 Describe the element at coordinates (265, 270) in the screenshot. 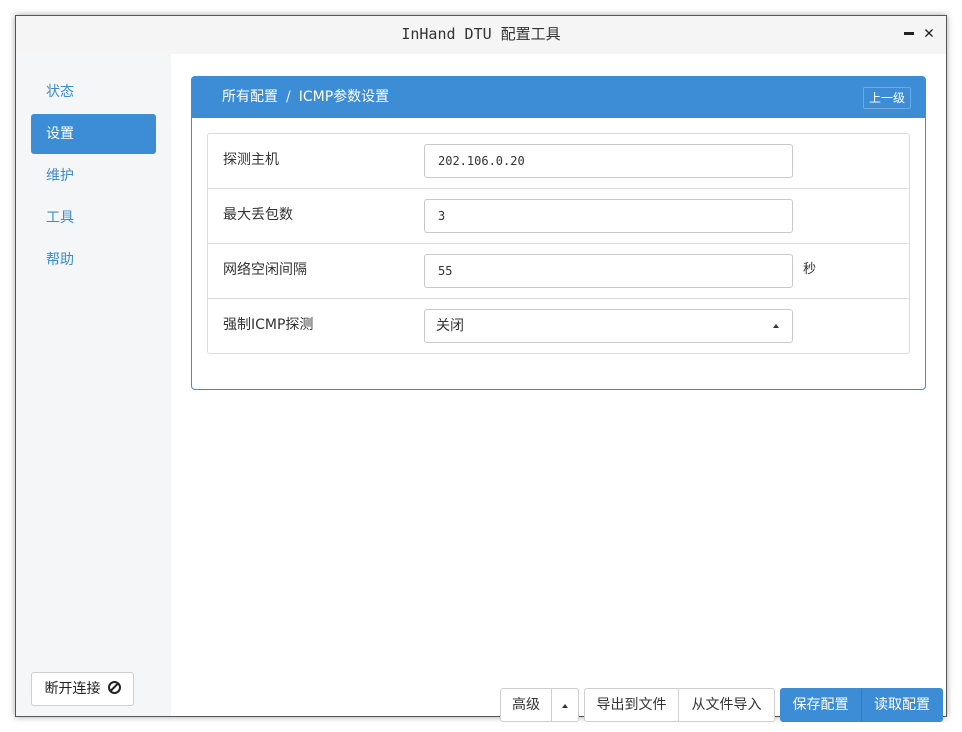

I see `idle-interval-label: 网络空闲间隔` at that location.